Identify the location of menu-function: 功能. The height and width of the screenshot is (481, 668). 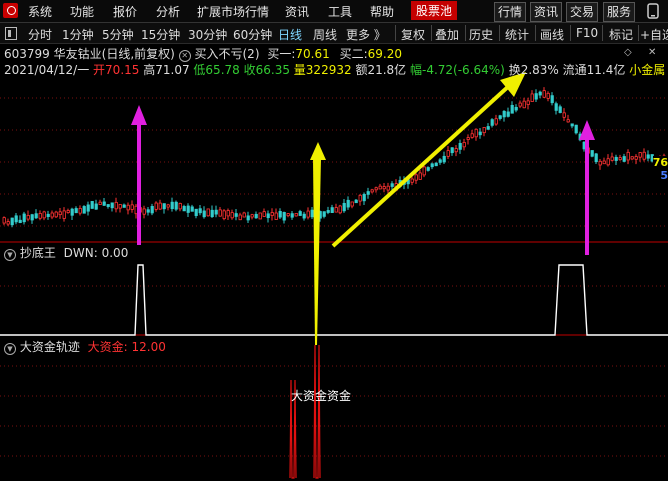
(82, 11).